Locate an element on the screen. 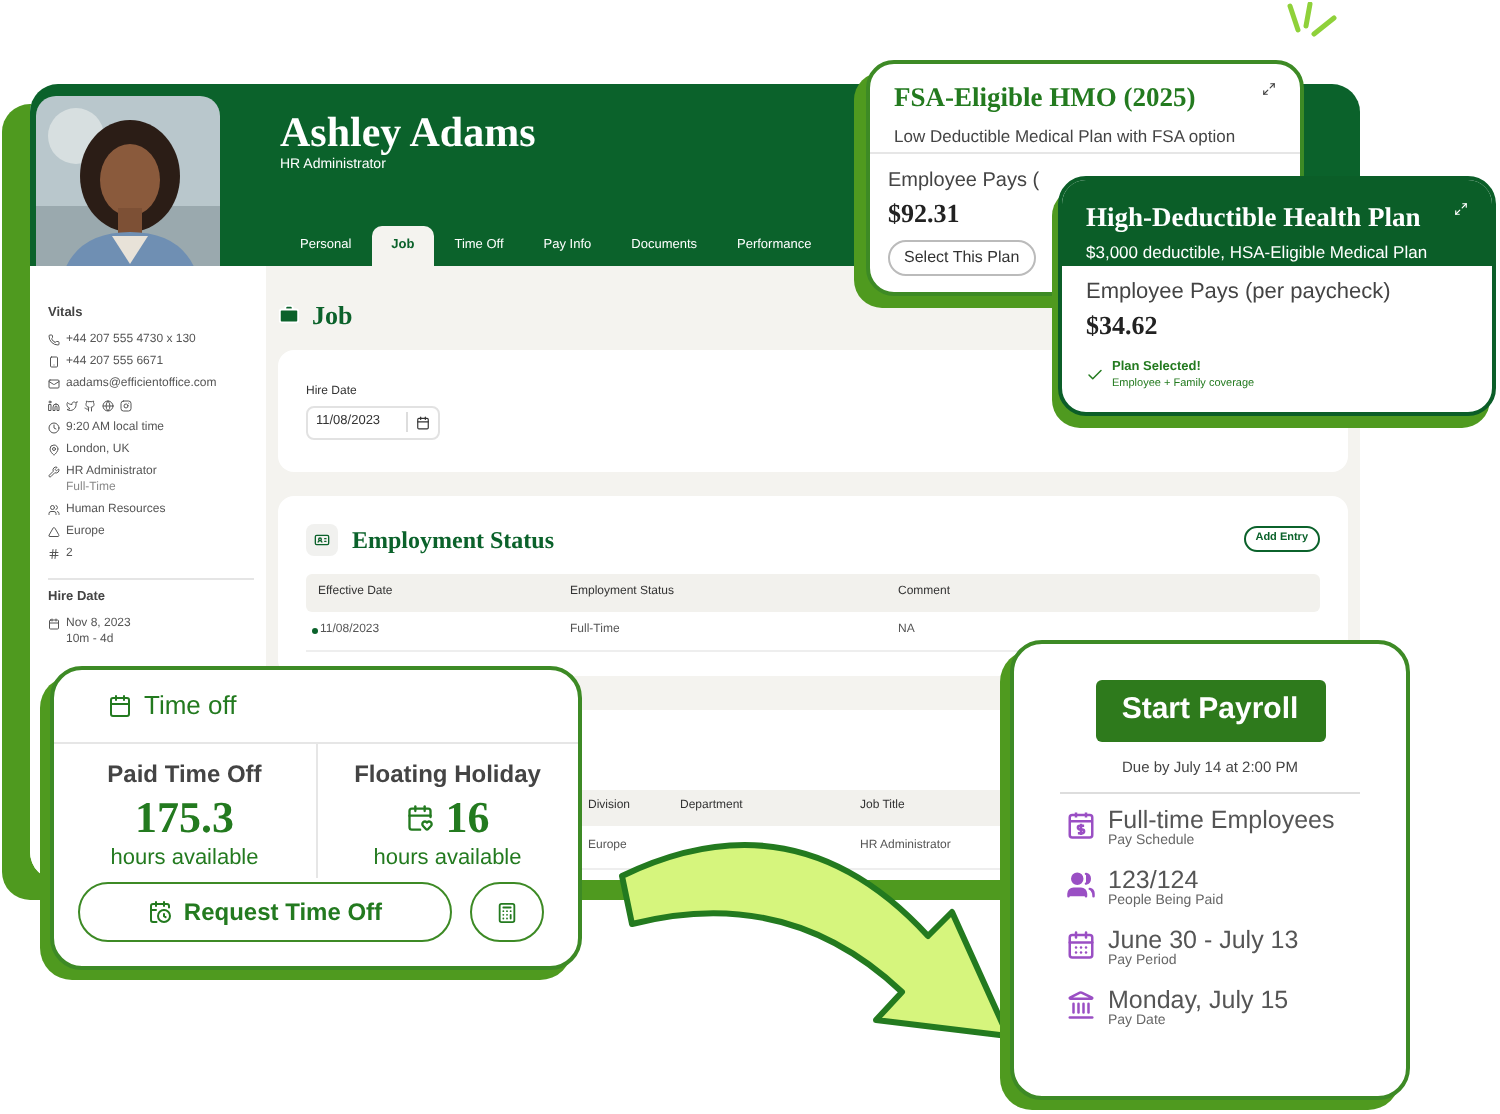 Image resolution: width=1500 pixels, height=1114 pixels. id-card-icon is located at coordinates (322, 539).